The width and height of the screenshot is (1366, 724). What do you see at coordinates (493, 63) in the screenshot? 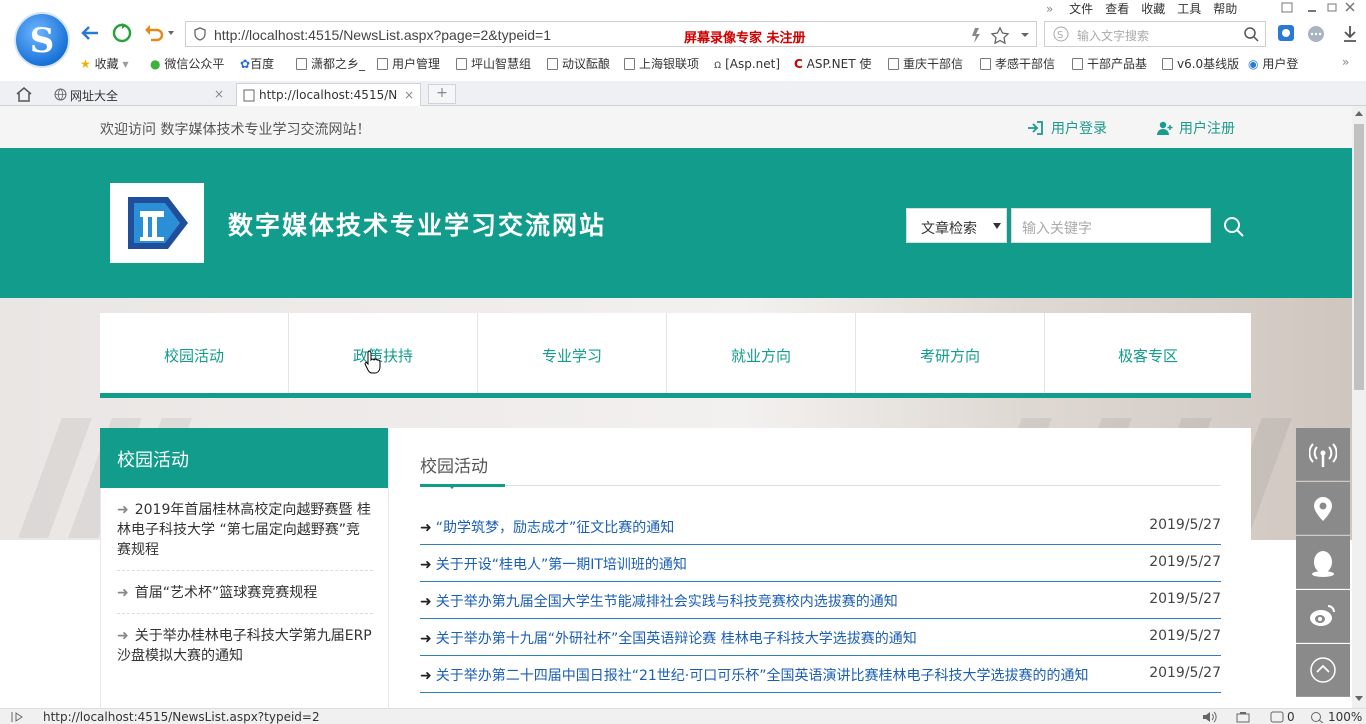
I see `bookmark-item: 坪山智慧组` at bounding box center [493, 63].